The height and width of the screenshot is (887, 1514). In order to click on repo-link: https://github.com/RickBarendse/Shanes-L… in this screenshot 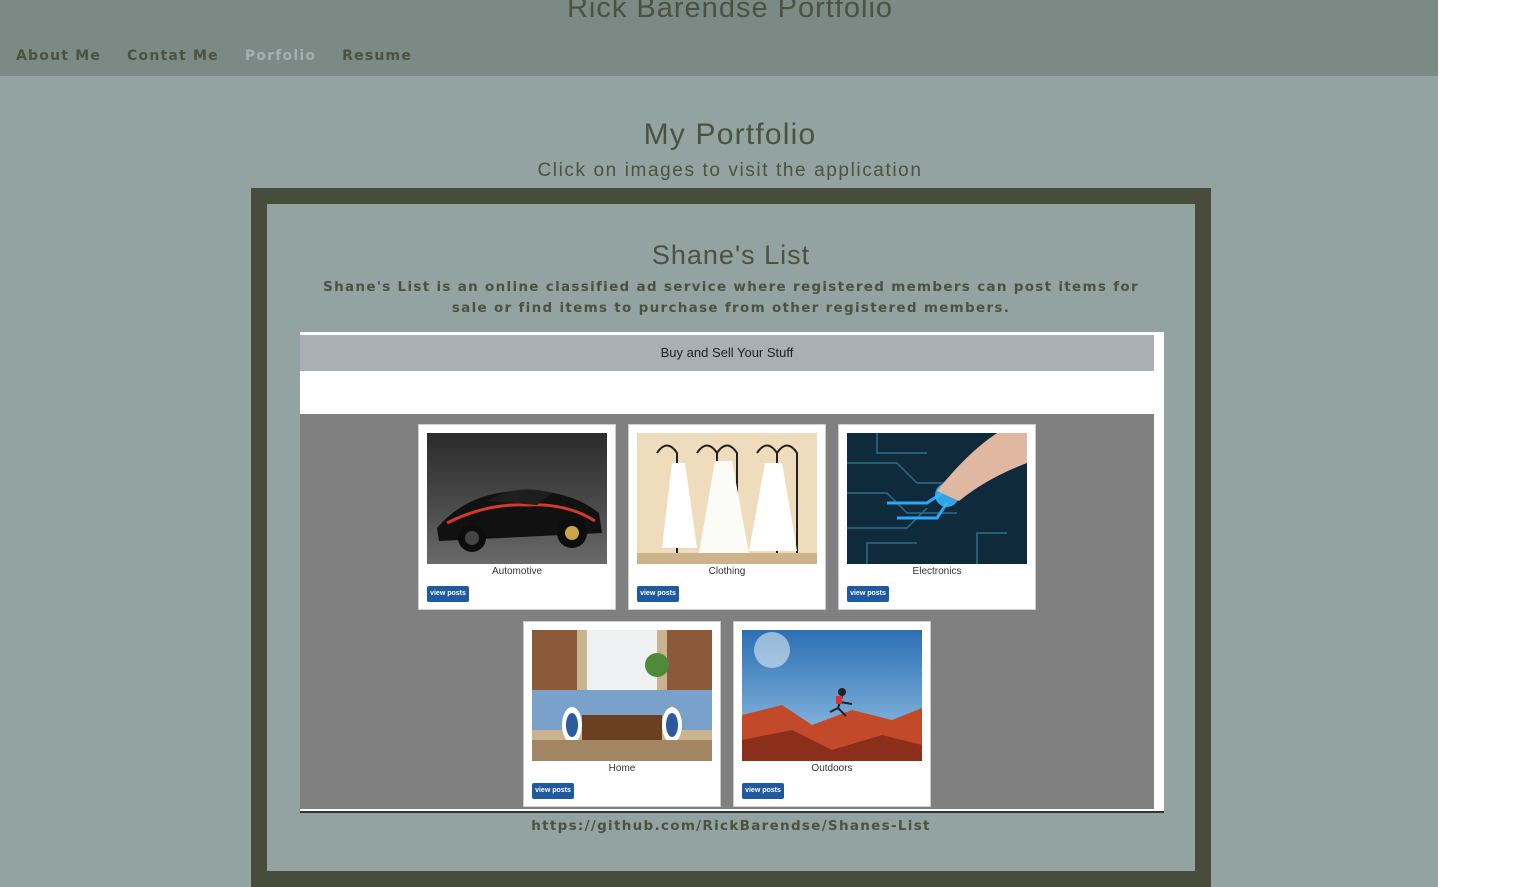, I will do `click(731, 826)`.